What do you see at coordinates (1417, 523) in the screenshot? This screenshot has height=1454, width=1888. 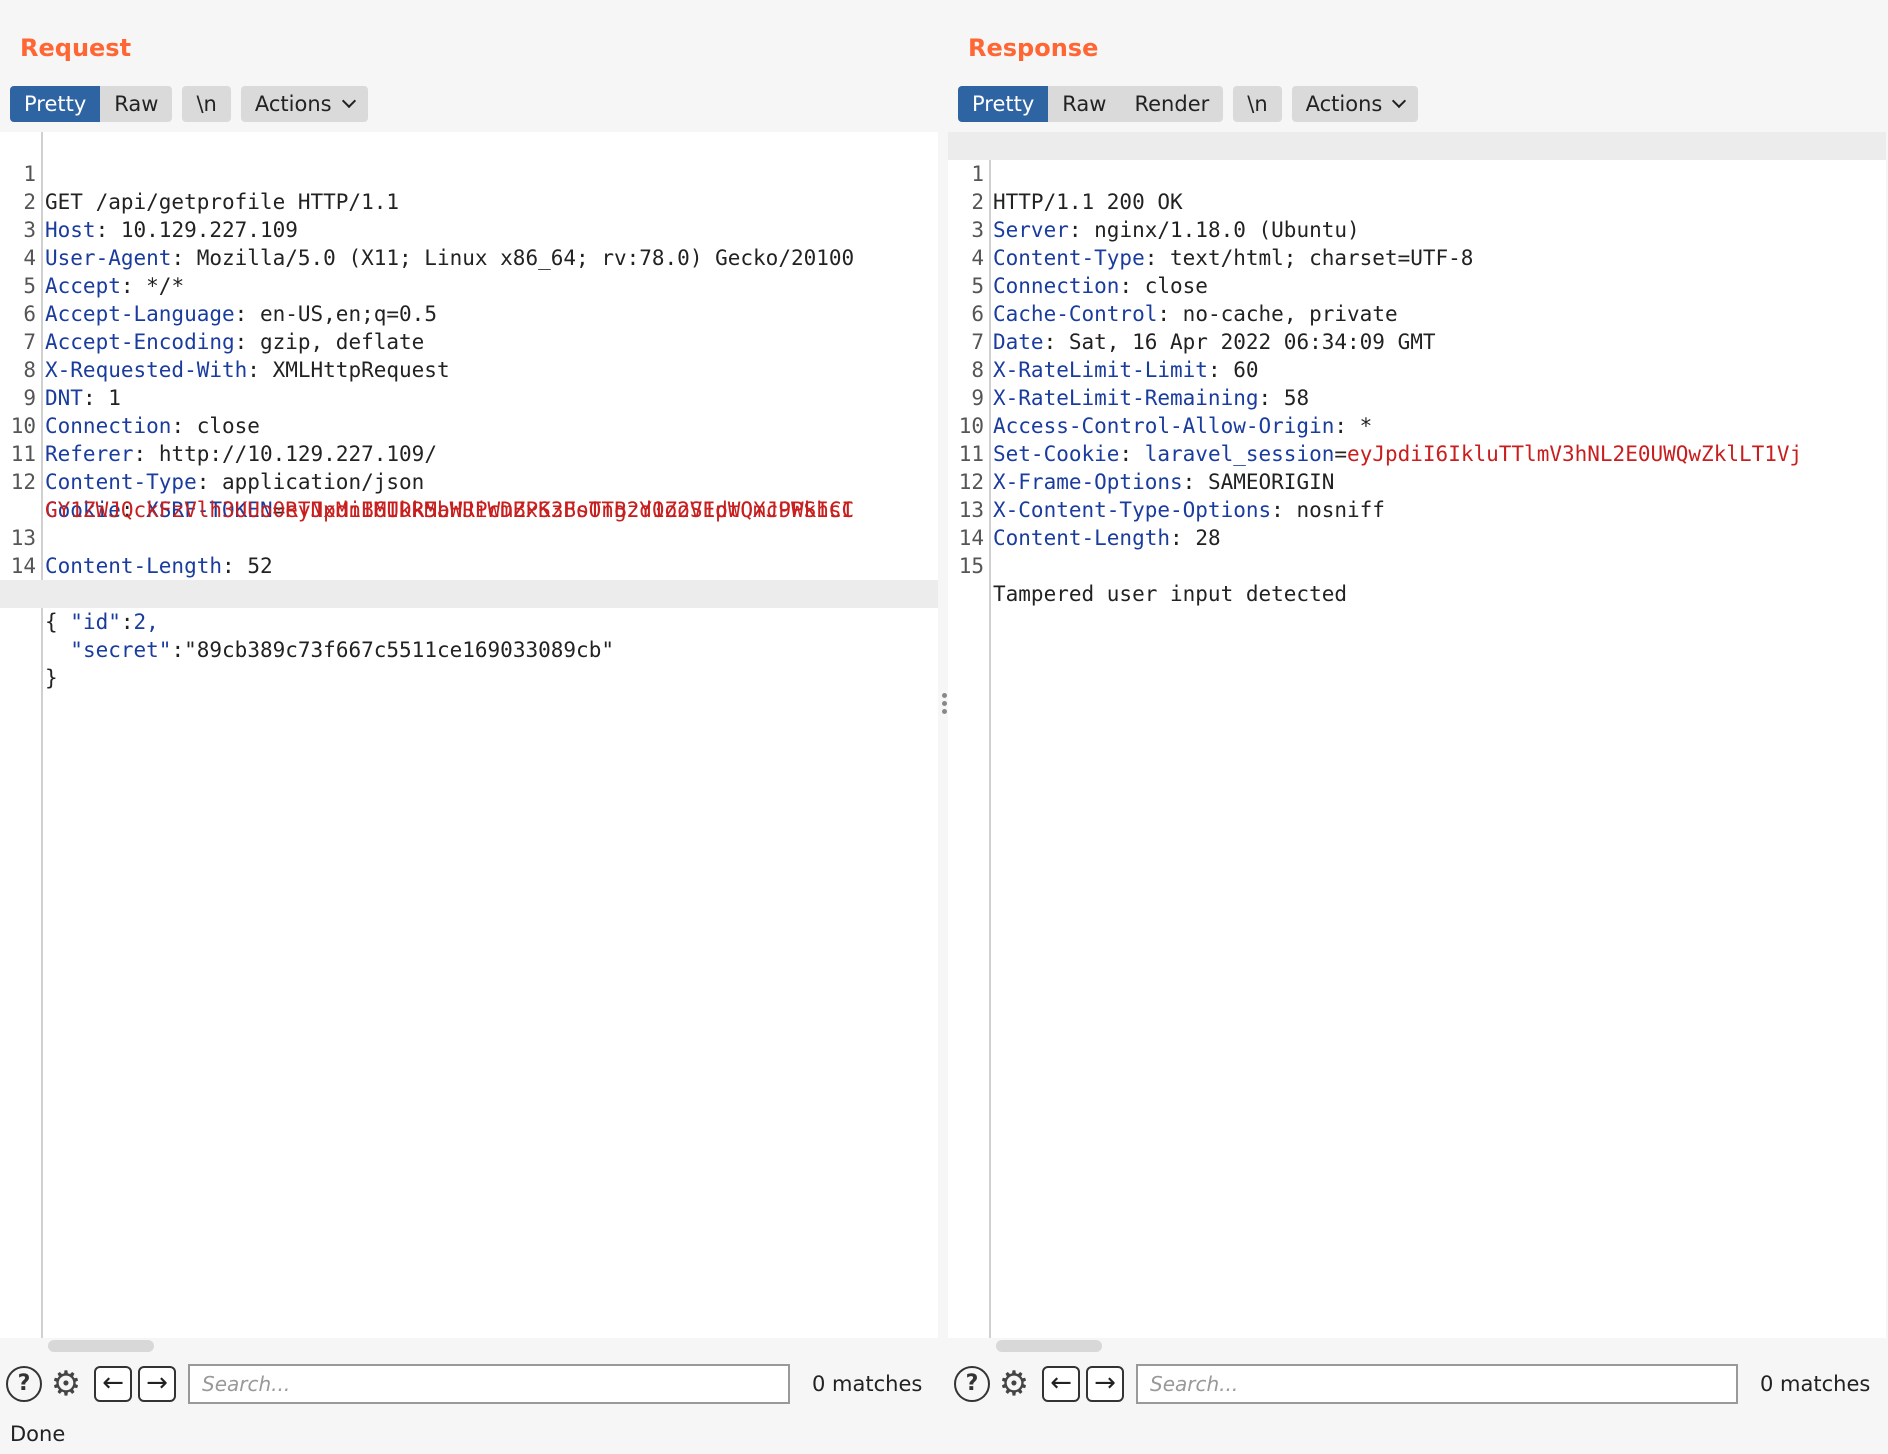 I see `response-blank-line: 14` at bounding box center [1417, 523].